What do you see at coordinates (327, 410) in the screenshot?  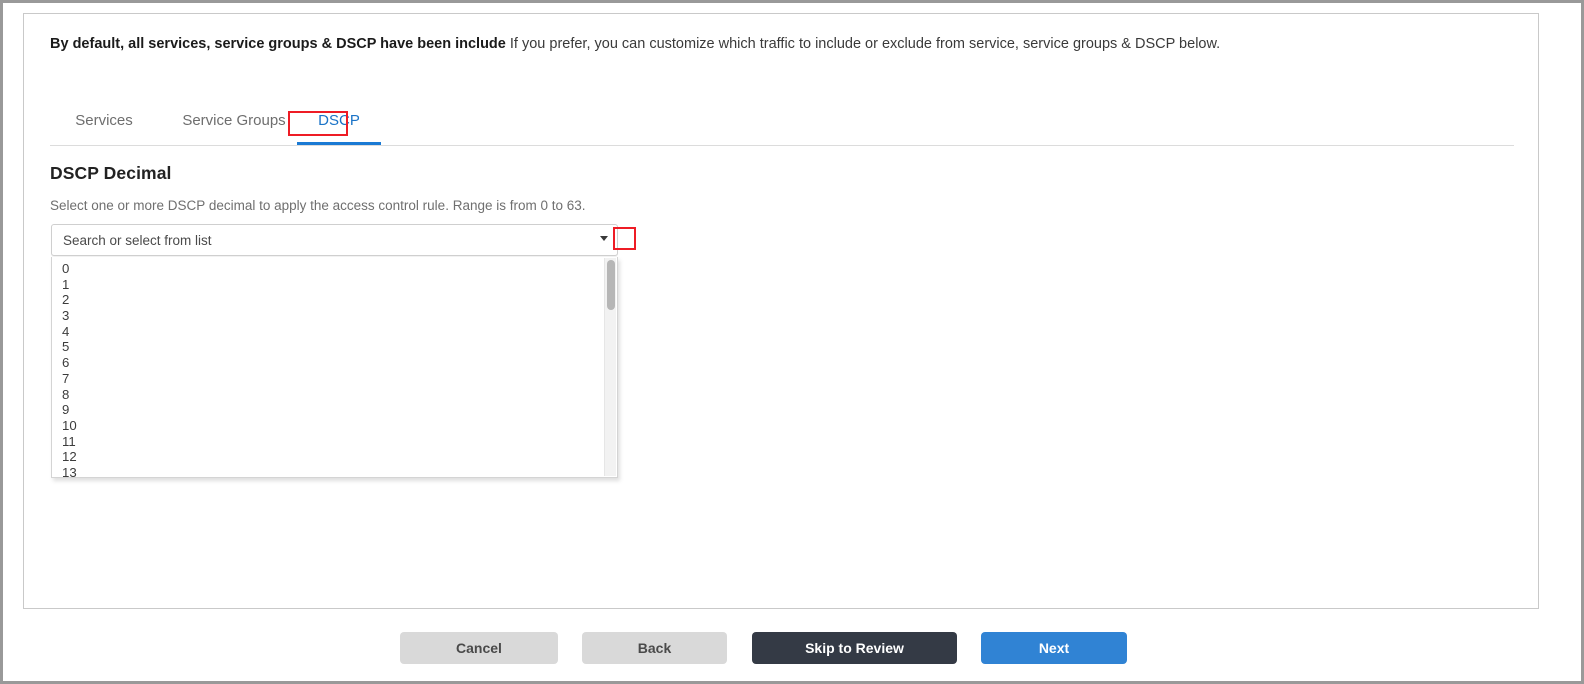 I see `list-item: 9` at bounding box center [327, 410].